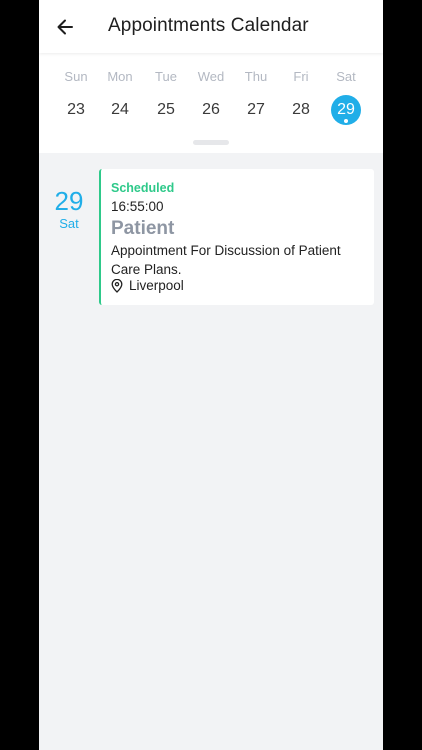 The height and width of the screenshot is (750, 422). Describe the element at coordinates (69, 223) in the screenshot. I see `appointment-date-weekday: Sat` at that location.